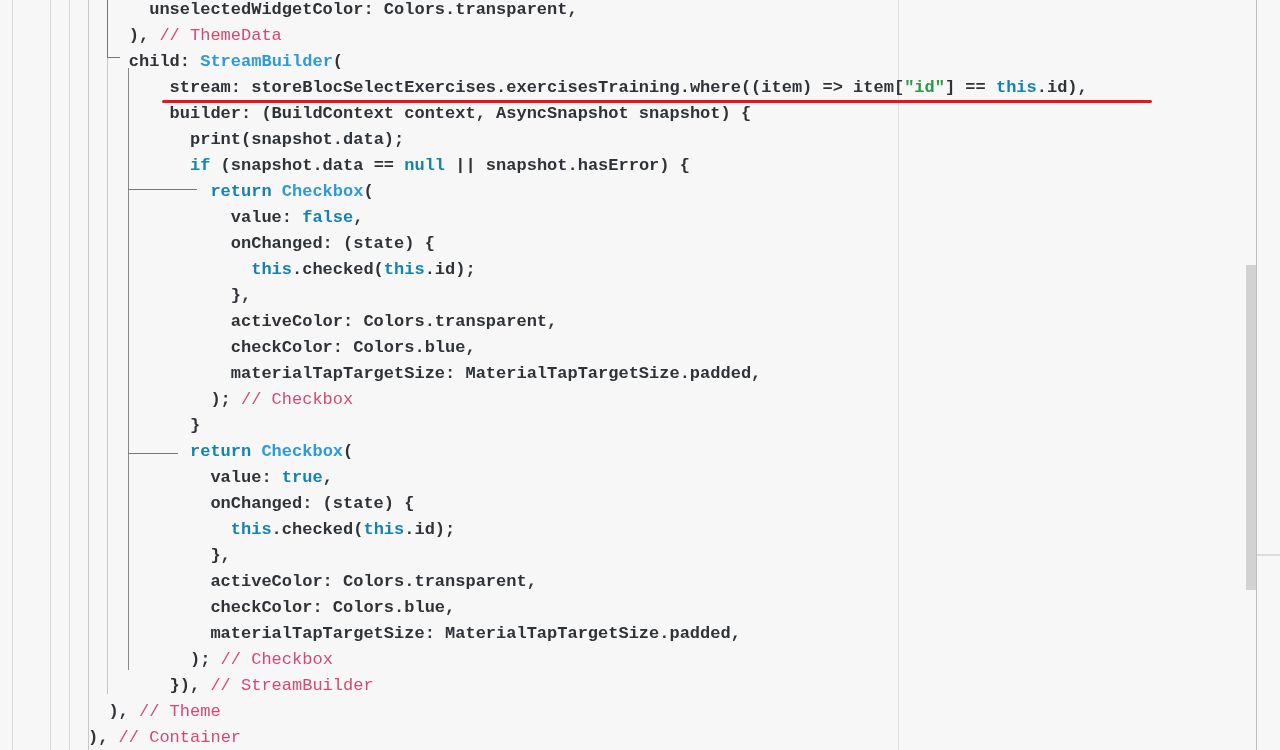 The height and width of the screenshot is (750, 1280). I want to click on code-line: child: StreamBuilder(, so click(236, 62).